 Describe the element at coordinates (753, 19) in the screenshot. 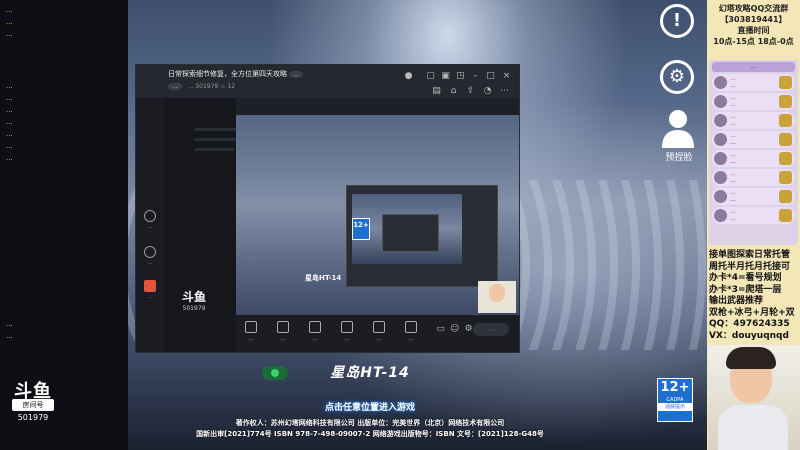

I see `group-number: 【303819441】` at that location.